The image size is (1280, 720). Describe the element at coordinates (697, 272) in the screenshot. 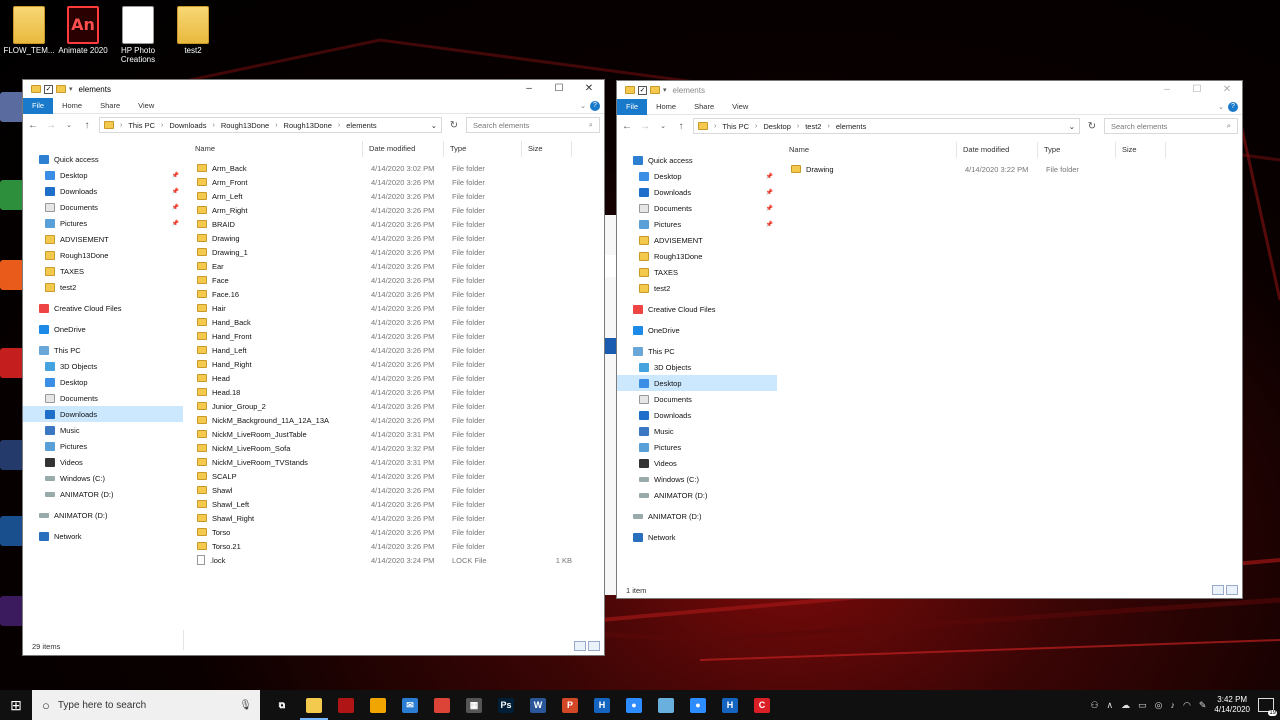

I see `nav-item-taxes: TAXES` at that location.